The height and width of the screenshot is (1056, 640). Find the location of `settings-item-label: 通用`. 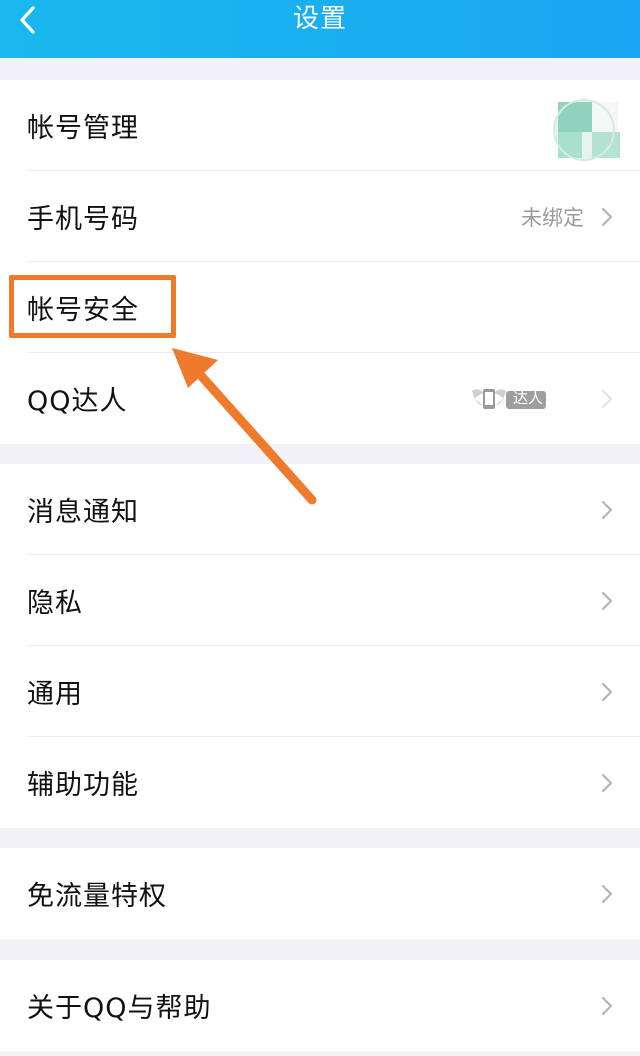

settings-item-label: 通用 is located at coordinates (55, 694).